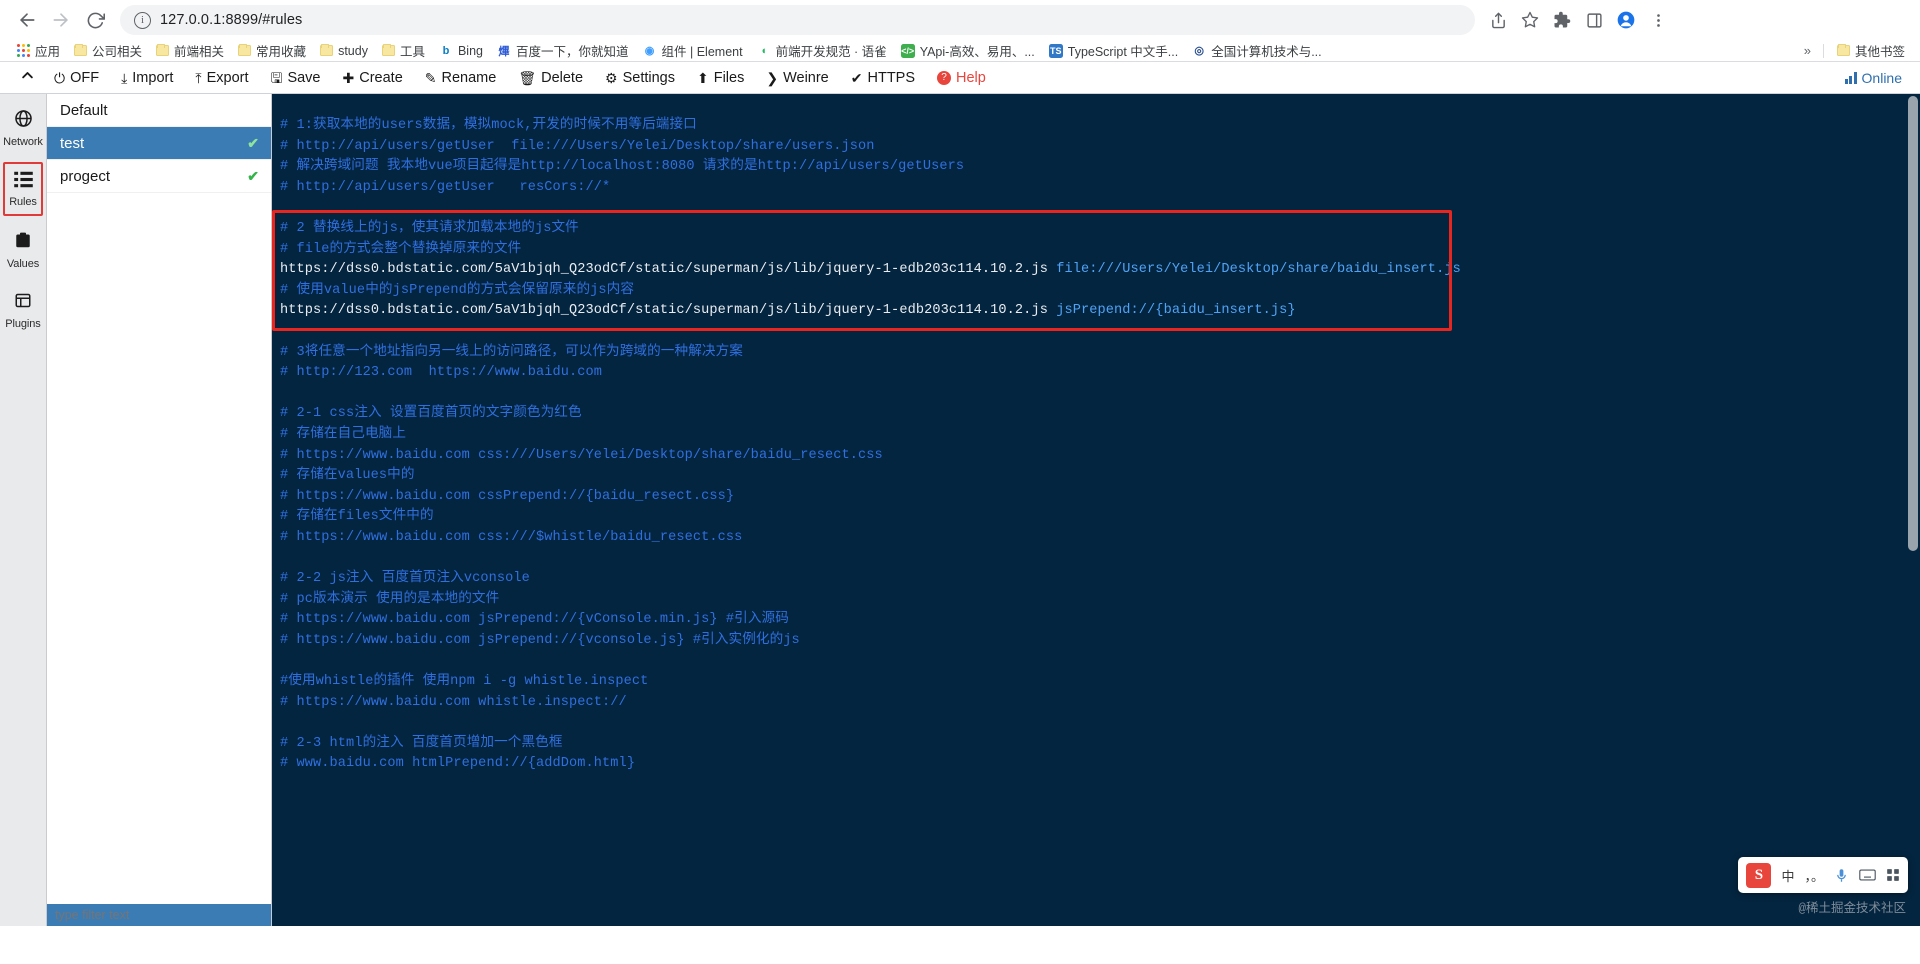  What do you see at coordinates (23, 182) in the screenshot?
I see `list-icon` at bounding box center [23, 182].